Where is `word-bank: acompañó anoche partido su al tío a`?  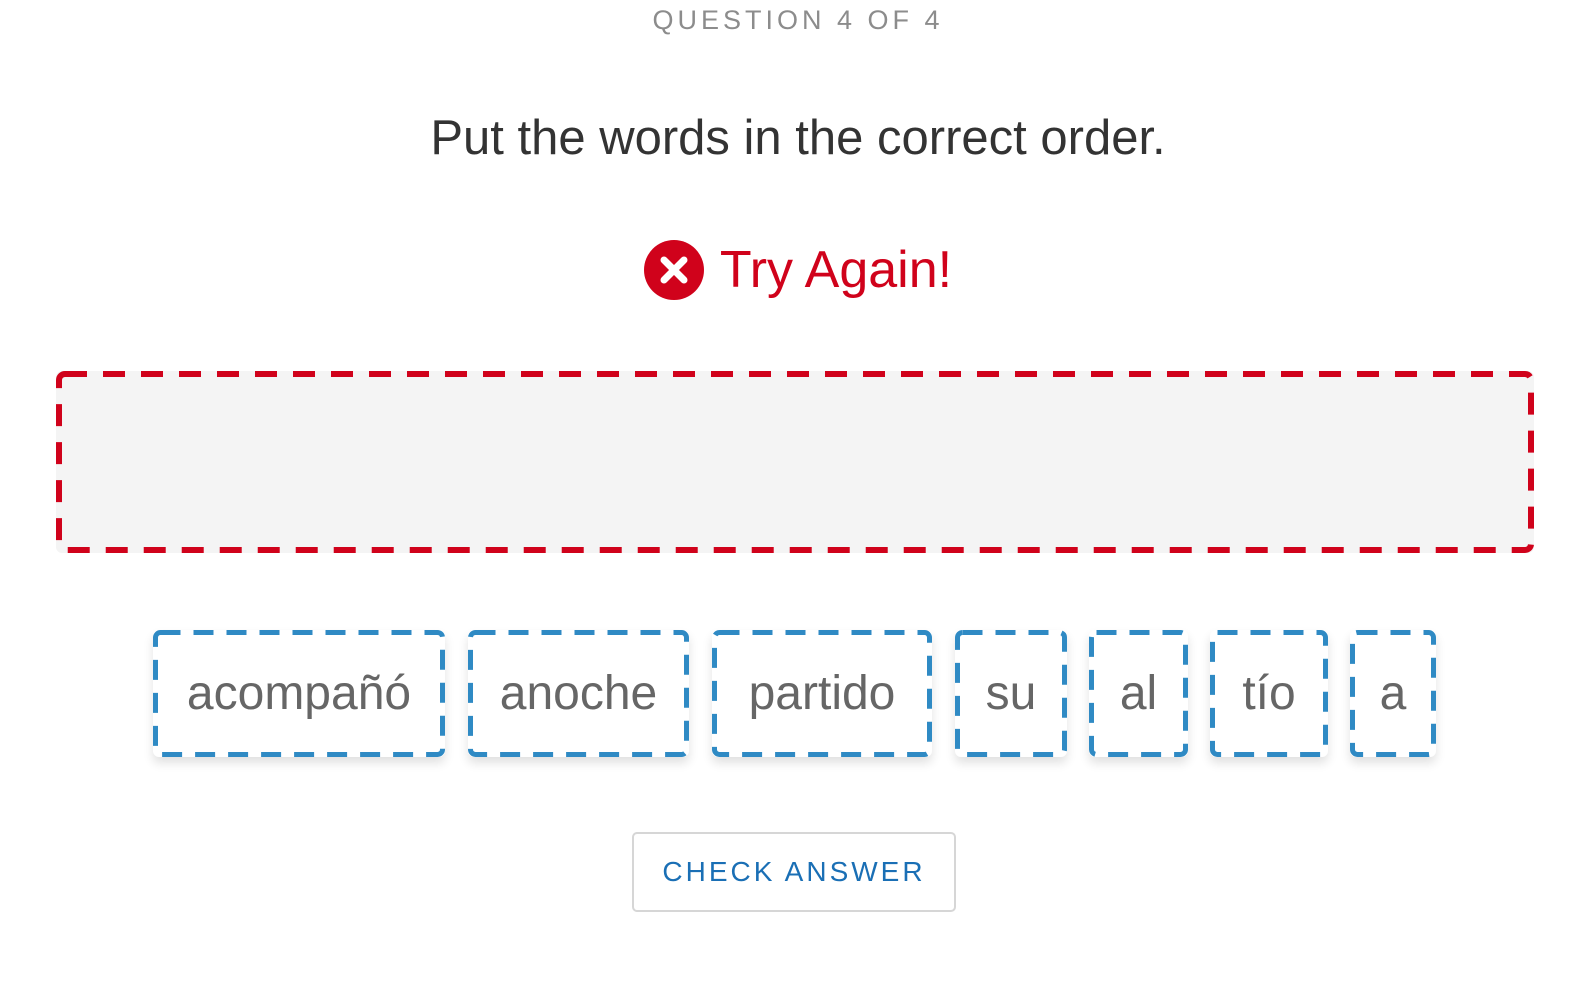 word-bank: acompañó anoche partido su al tío a is located at coordinates (798, 695).